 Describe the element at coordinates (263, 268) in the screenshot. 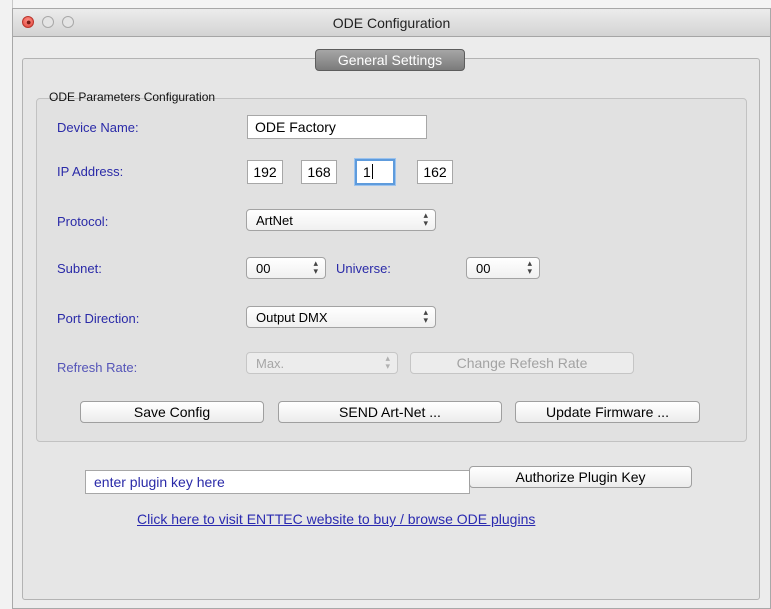

I see `subnet-value: 00` at that location.